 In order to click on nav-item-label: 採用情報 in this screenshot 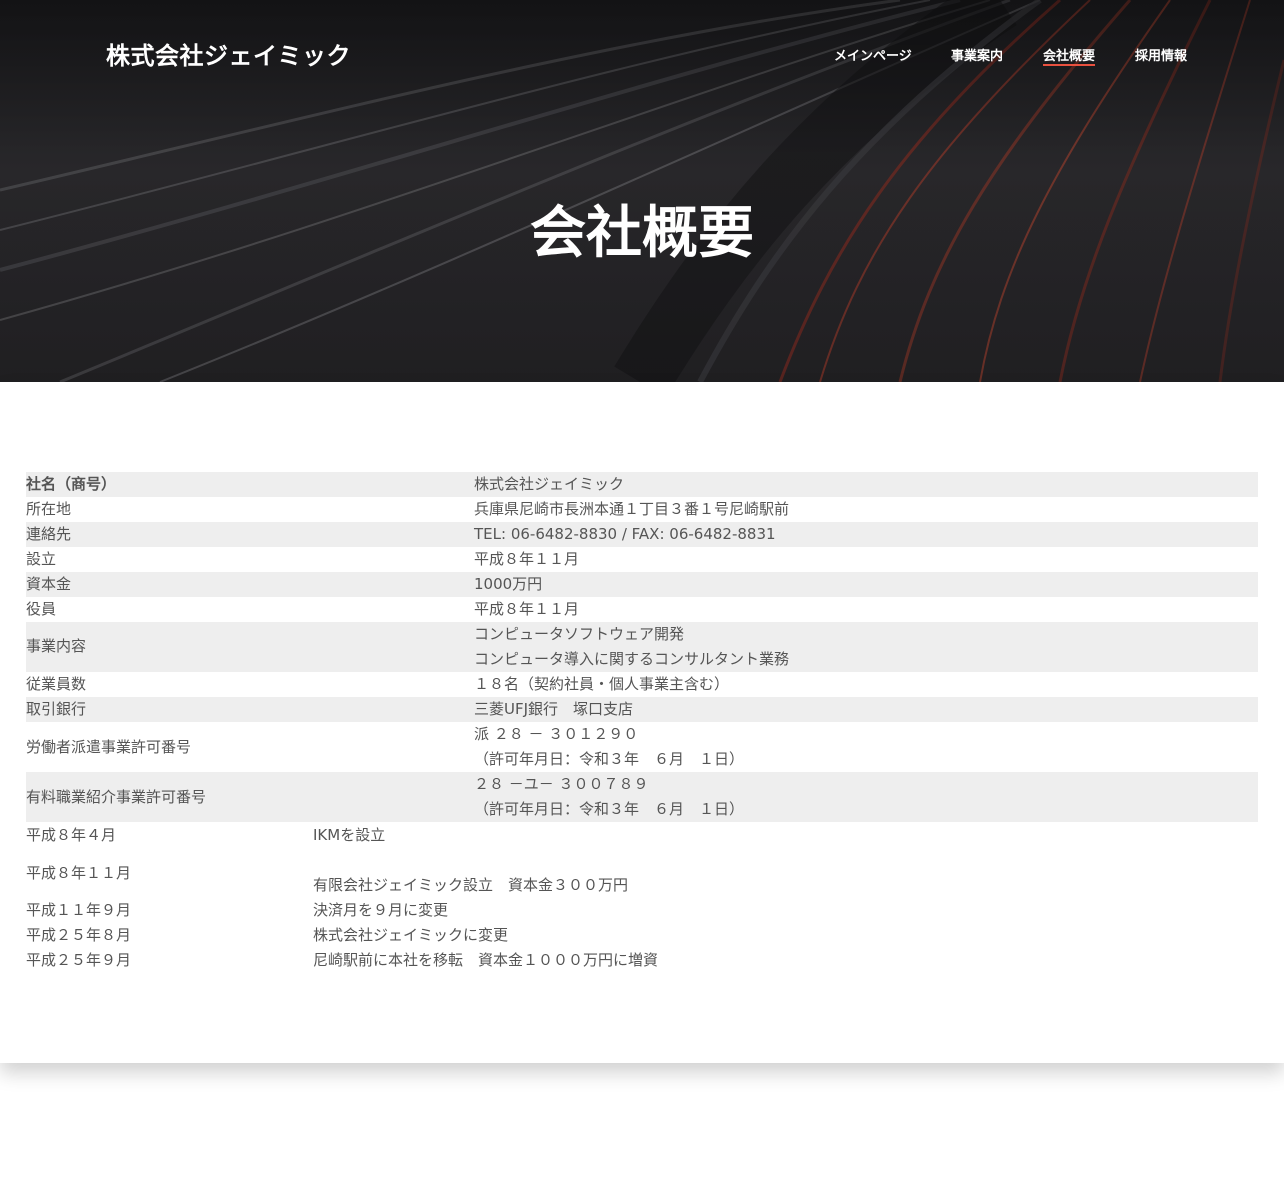, I will do `click(1161, 56)`.